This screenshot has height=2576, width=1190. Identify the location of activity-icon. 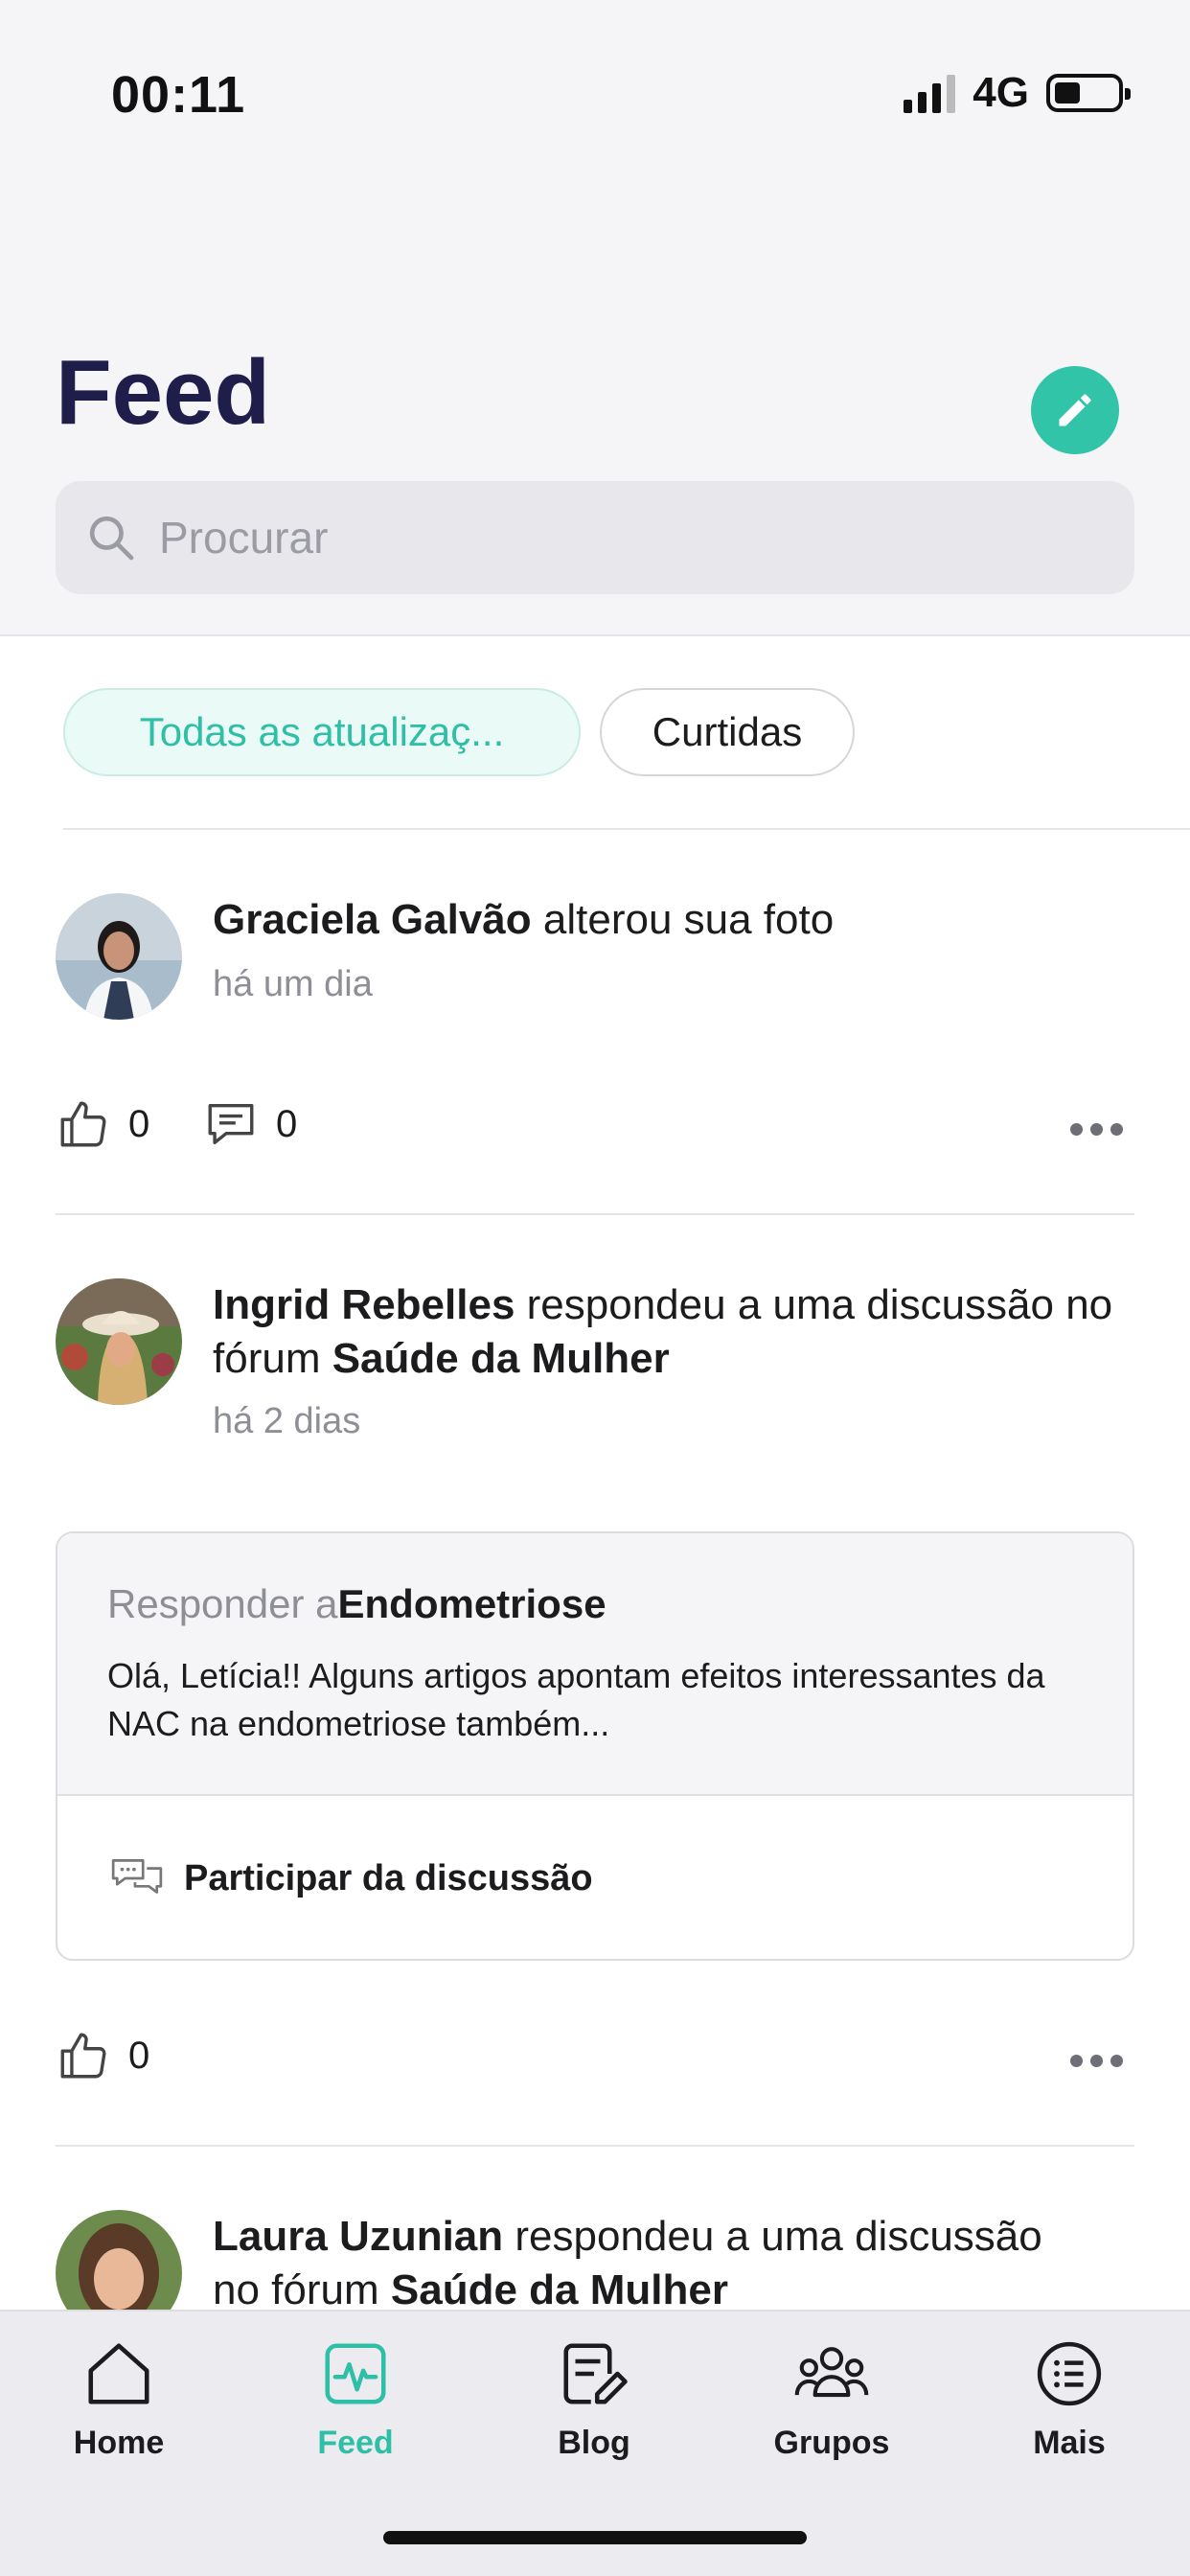
(356, 2373).